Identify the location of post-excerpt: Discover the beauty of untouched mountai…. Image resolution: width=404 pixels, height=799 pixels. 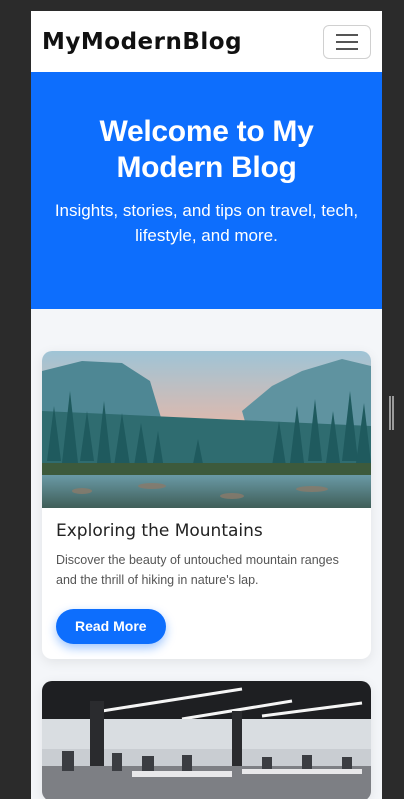
(197, 570).